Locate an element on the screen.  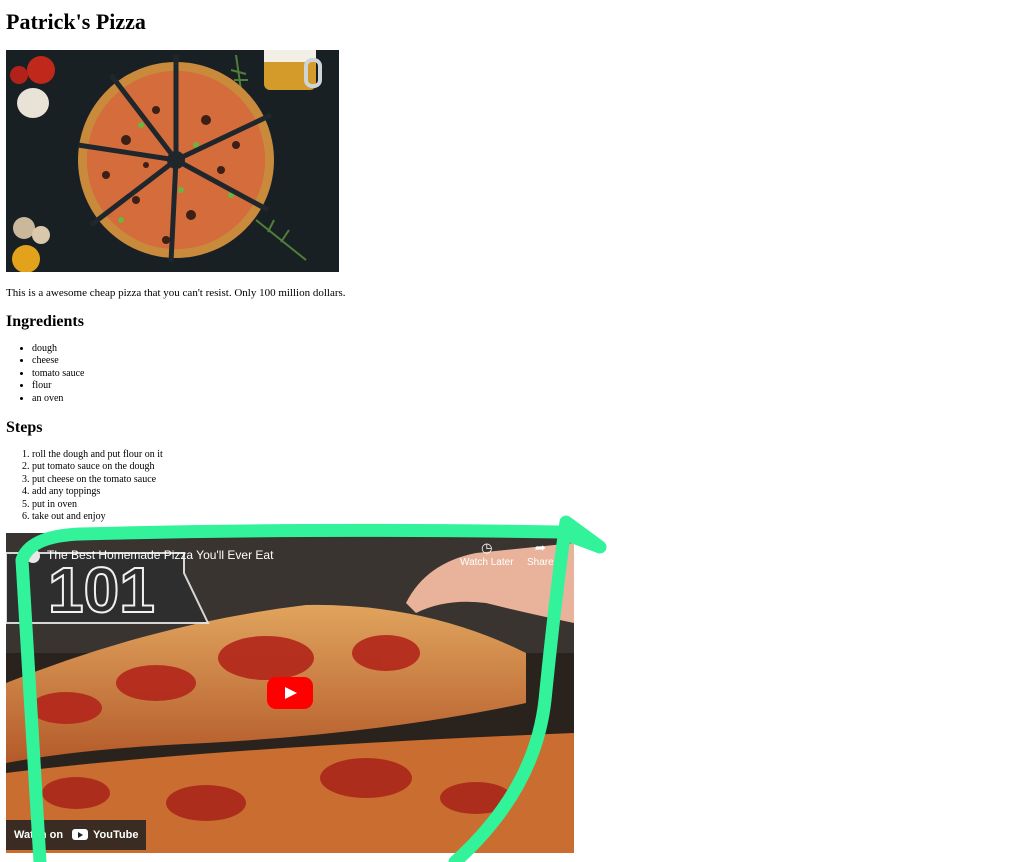
watch-on-youtube-link: Watch on YouTube is located at coordinates (76, 835).